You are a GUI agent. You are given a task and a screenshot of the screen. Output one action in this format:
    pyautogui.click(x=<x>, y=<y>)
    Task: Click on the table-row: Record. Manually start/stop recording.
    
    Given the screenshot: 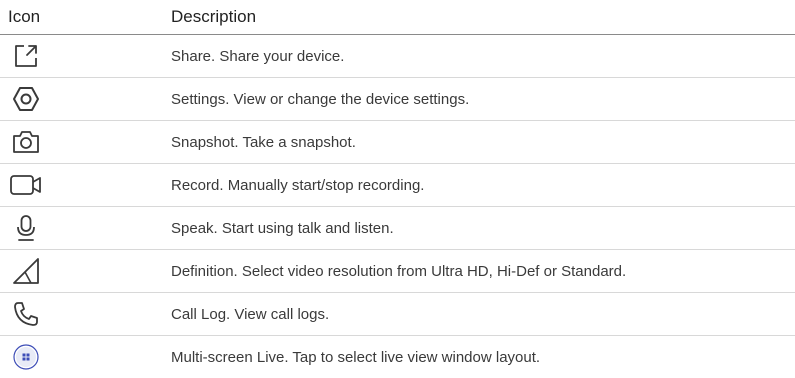 What is the action you would take?
    pyautogui.click(x=397, y=185)
    